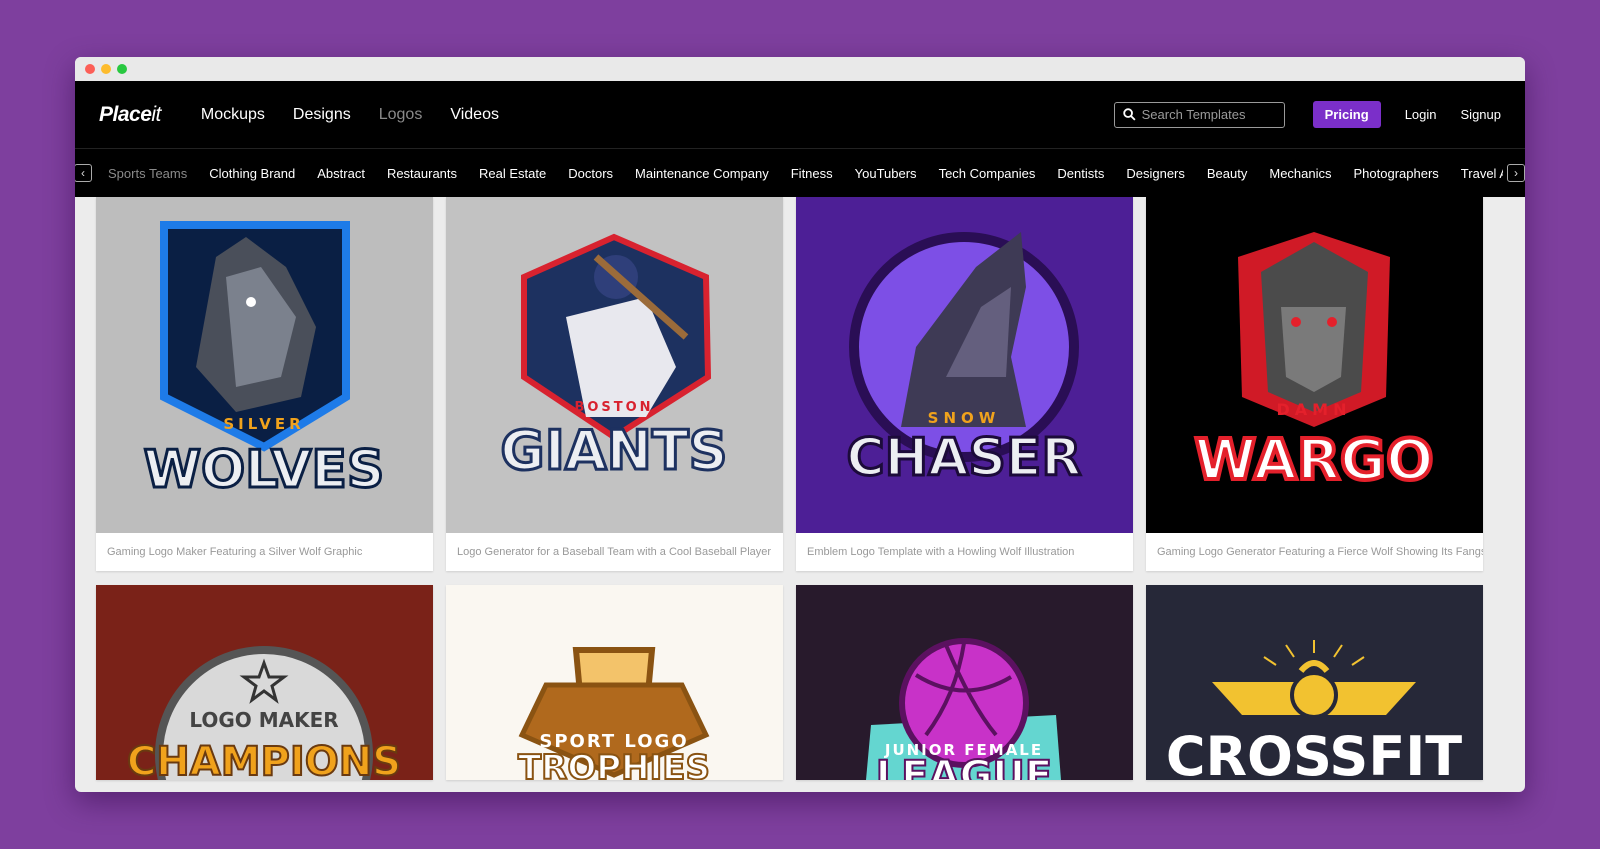 The height and width of the screenshot is (849, 1600). Describe the element at coordinates (812, 173) in the screenshot. I see `category-item: Fitness` at that location.